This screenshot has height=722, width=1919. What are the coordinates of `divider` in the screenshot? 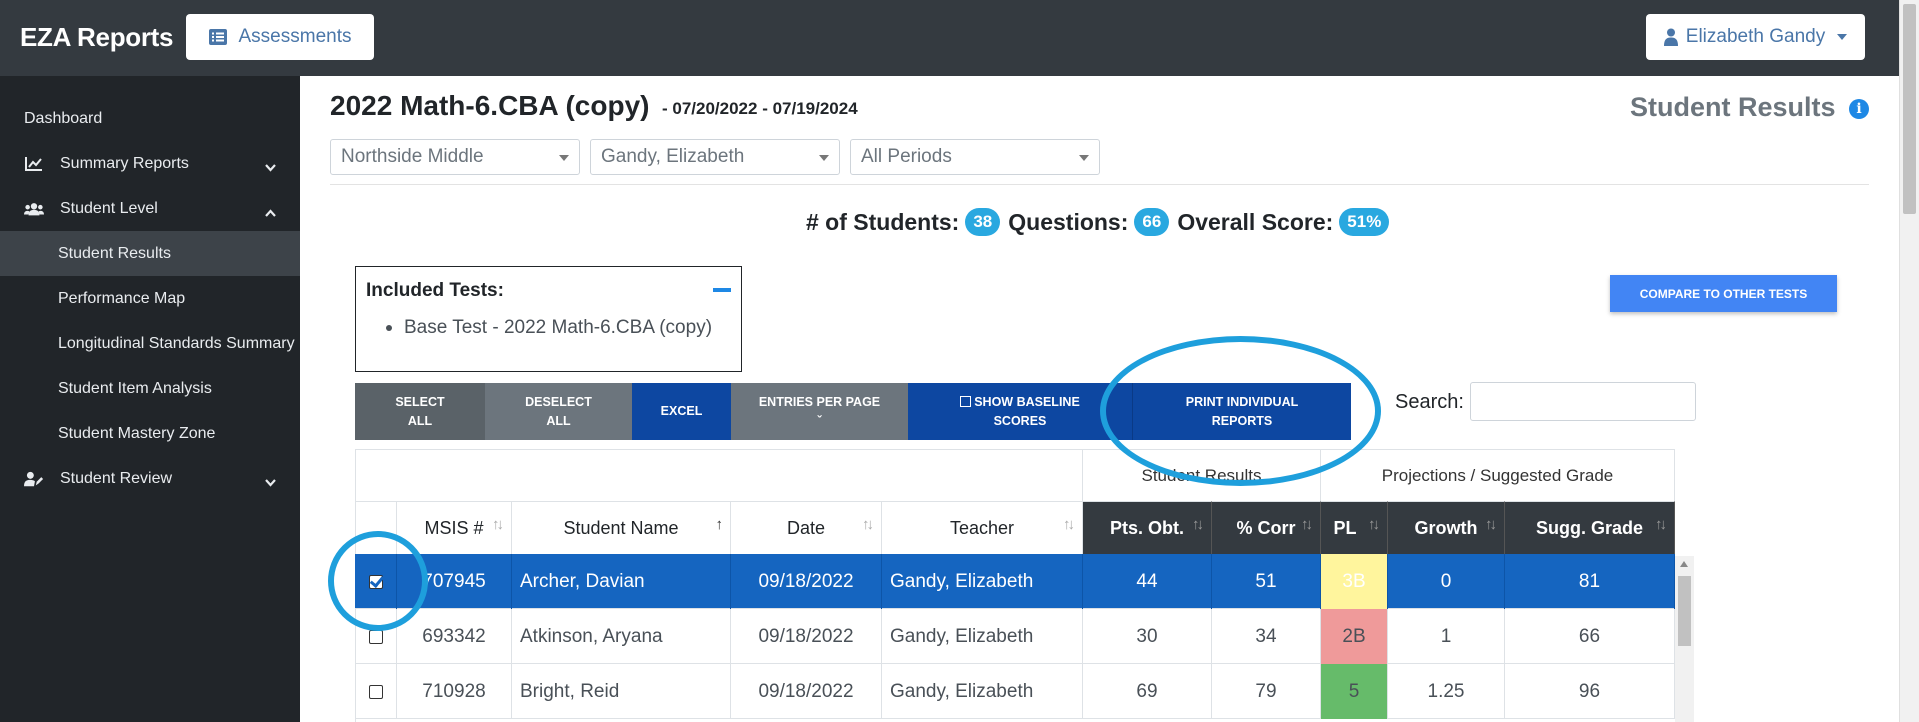 It's located at (1099, 184).